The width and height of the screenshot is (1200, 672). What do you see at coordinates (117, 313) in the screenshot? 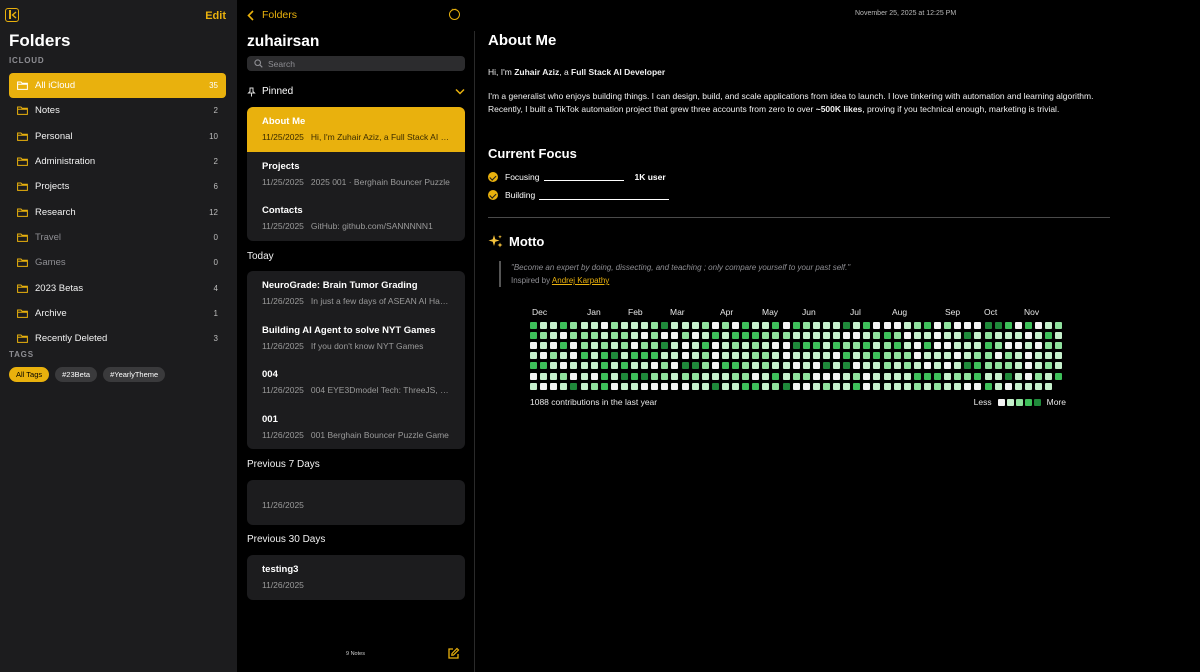
I see `folder-archive: Archive 1` at bounding box center [117, 313].